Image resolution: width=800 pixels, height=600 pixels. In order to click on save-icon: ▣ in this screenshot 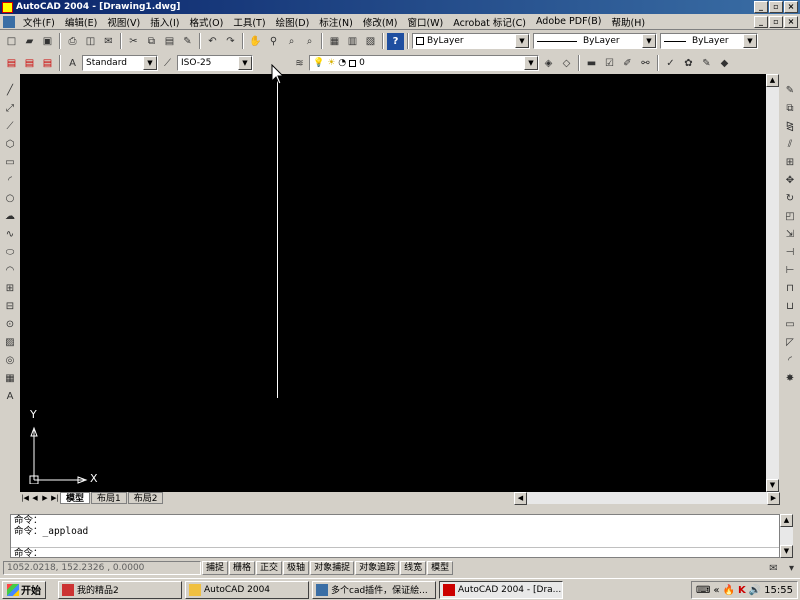, I will do `click(47, 41)`.